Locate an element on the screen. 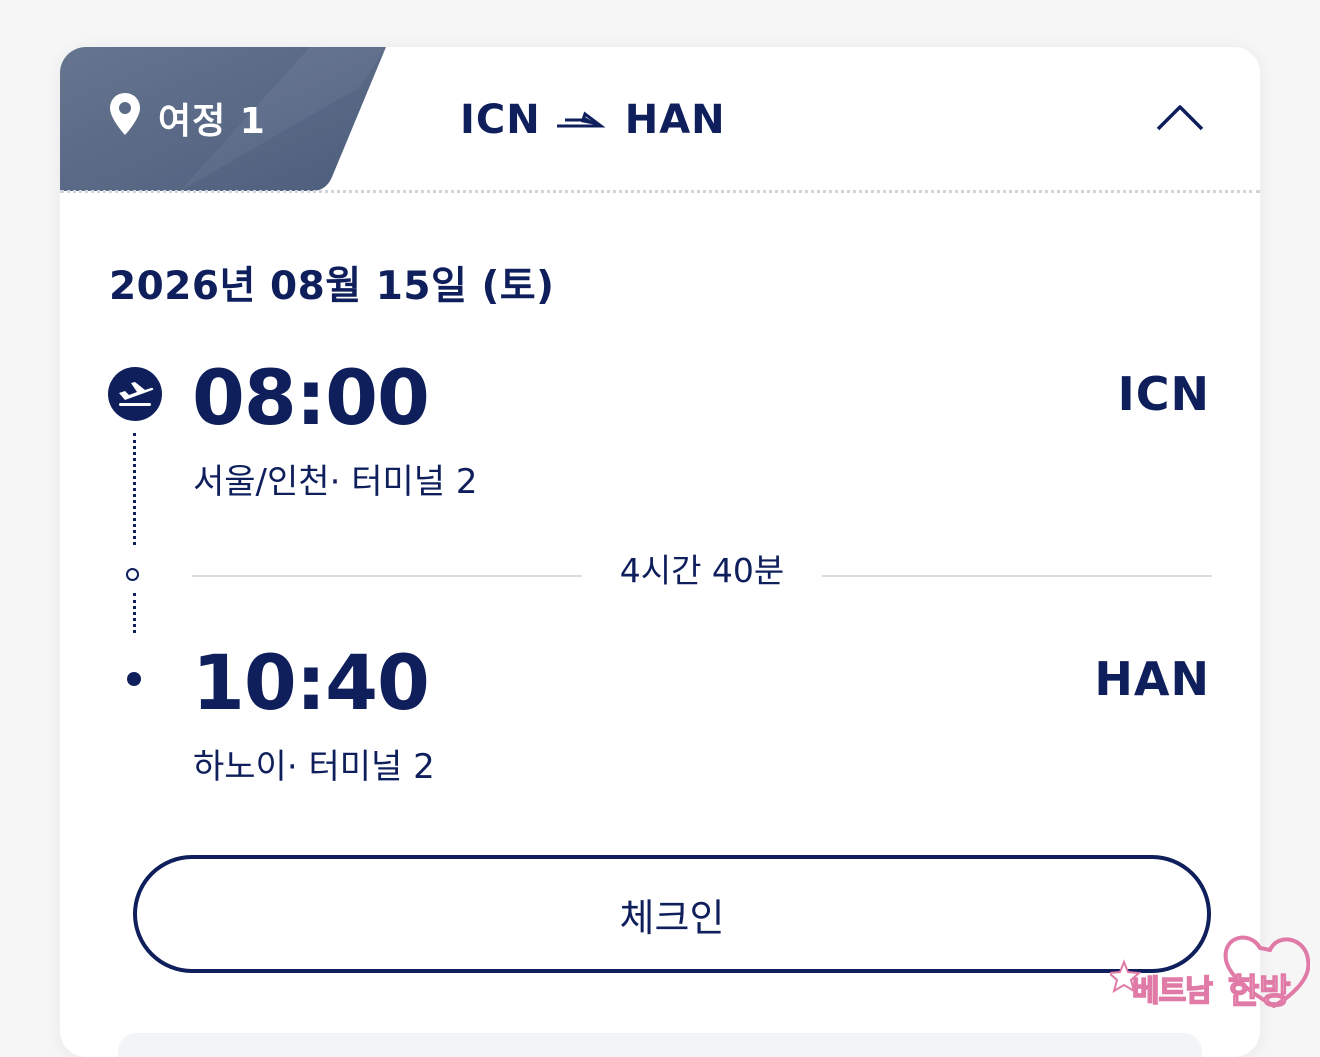 The image size is (1320, 1057). timeline-line-upper is located at coordinates (134, 489).